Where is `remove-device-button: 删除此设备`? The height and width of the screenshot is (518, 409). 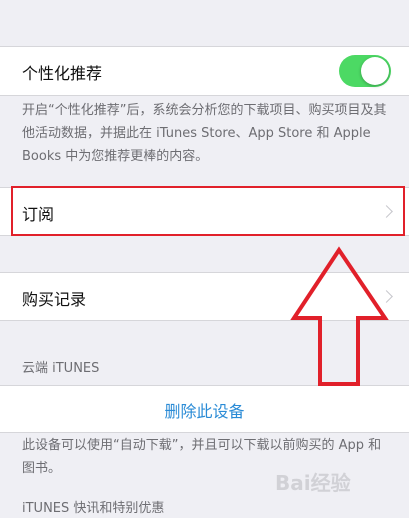
remove-device-button: 删除此设备 is located at coordinates (204, 410).